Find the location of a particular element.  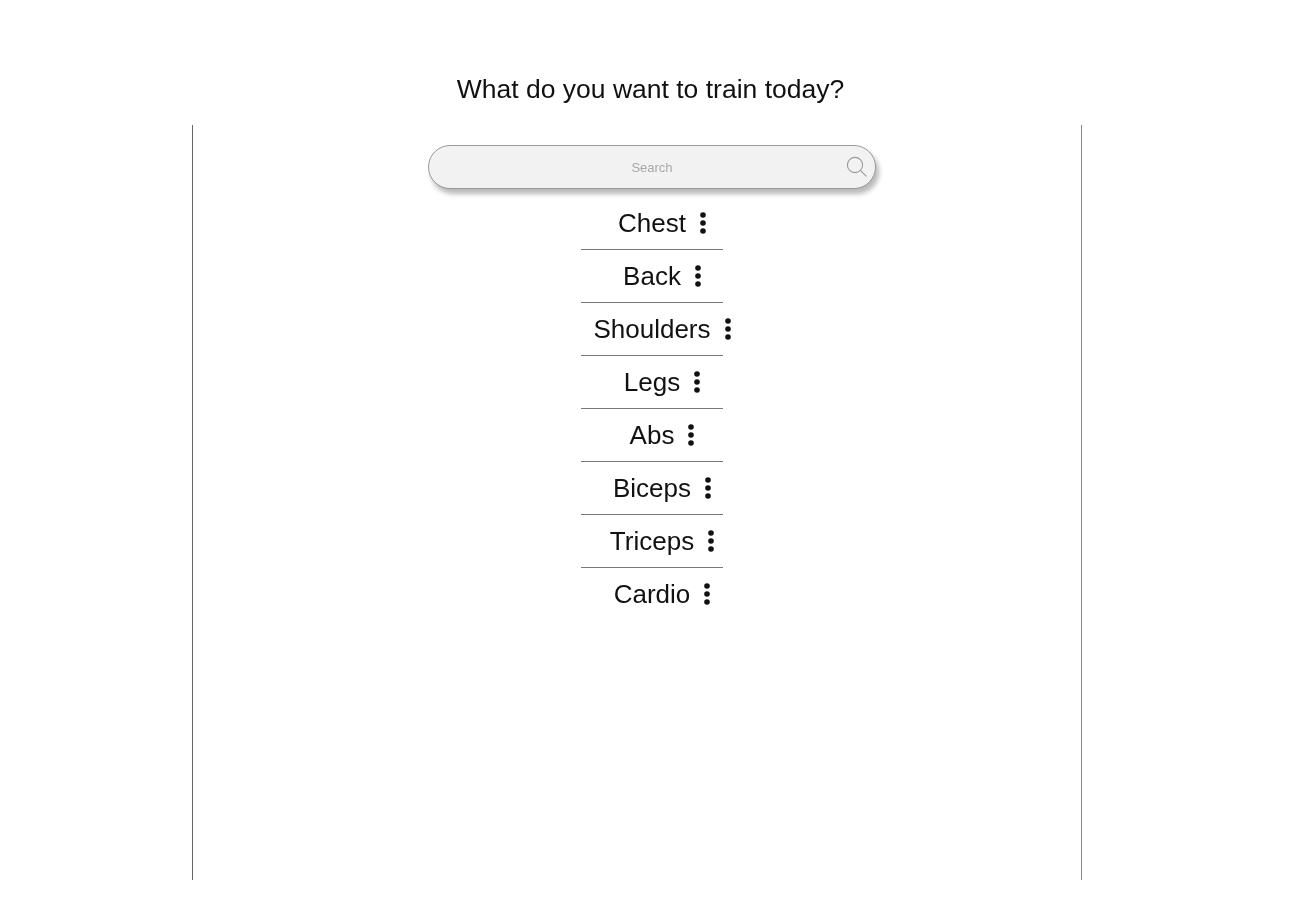

muscle-group-item: Cardio is located at coordinates (652, 594).